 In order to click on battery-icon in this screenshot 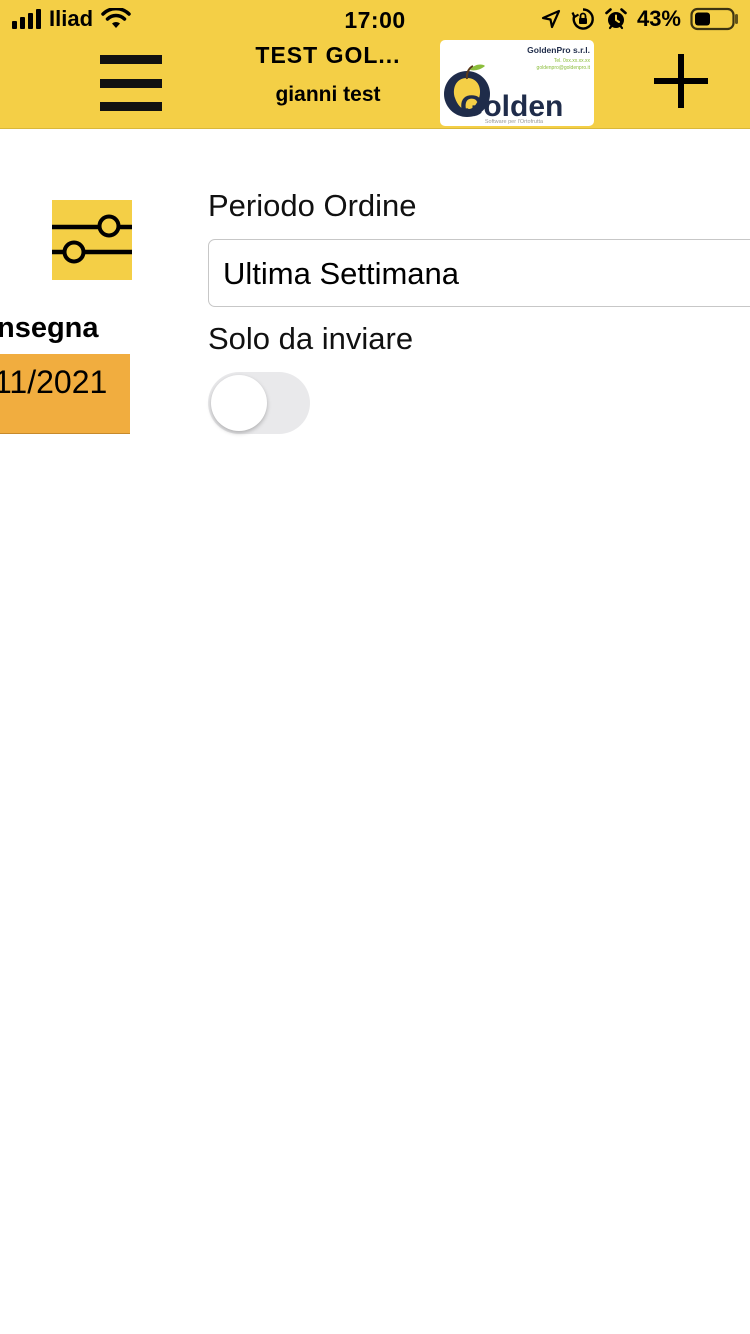, I will do `click(714, 19)`.